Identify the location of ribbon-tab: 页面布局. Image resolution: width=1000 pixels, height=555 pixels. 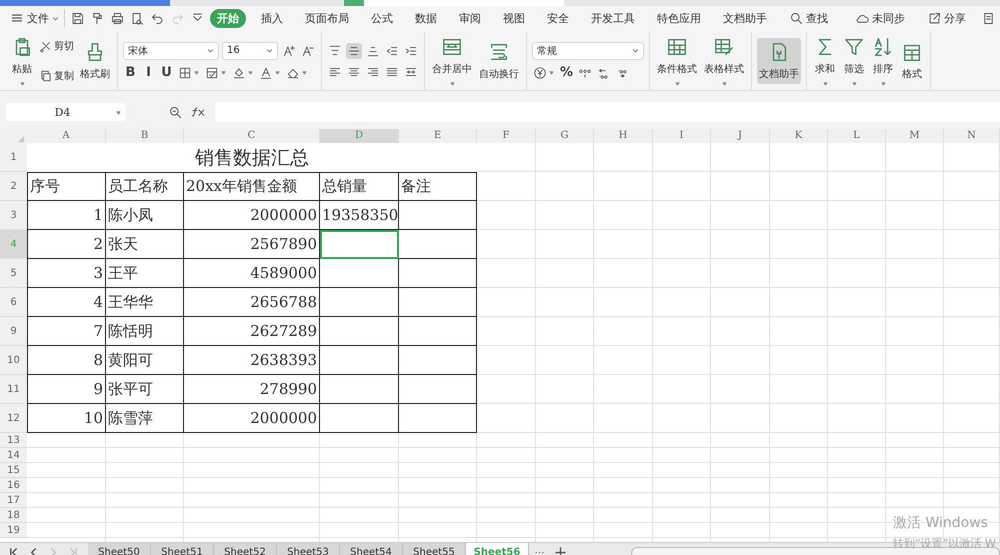
(327, 18).